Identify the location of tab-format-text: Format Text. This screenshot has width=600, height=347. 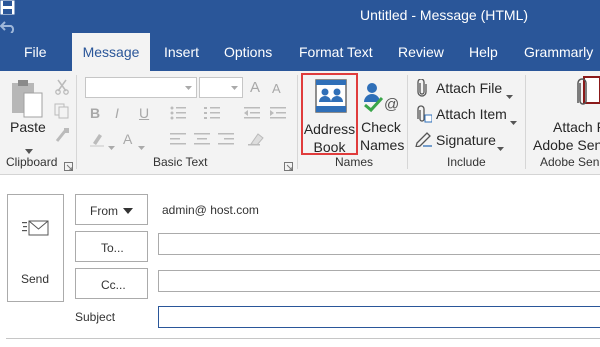
(336, 52).